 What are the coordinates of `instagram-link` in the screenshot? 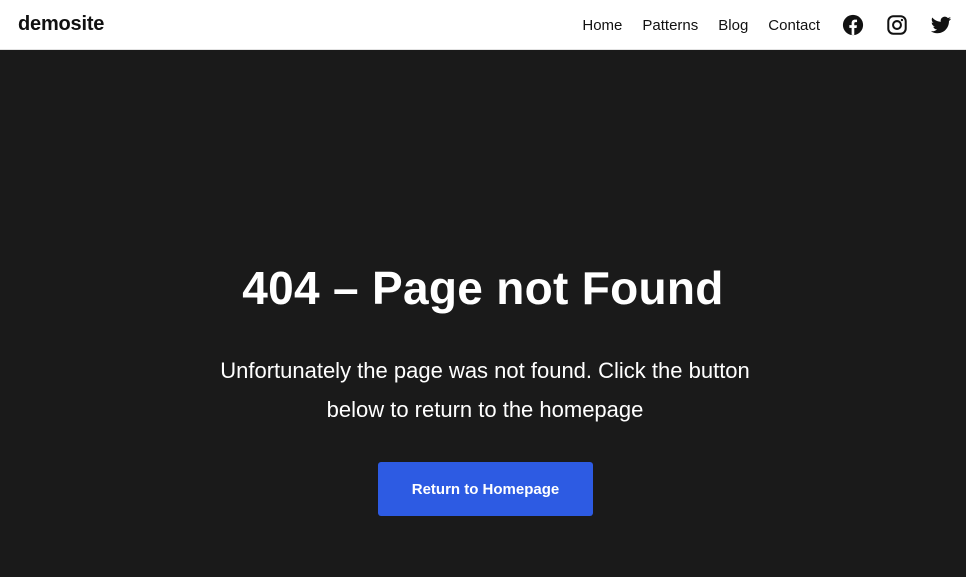 It's located at (897, 25).